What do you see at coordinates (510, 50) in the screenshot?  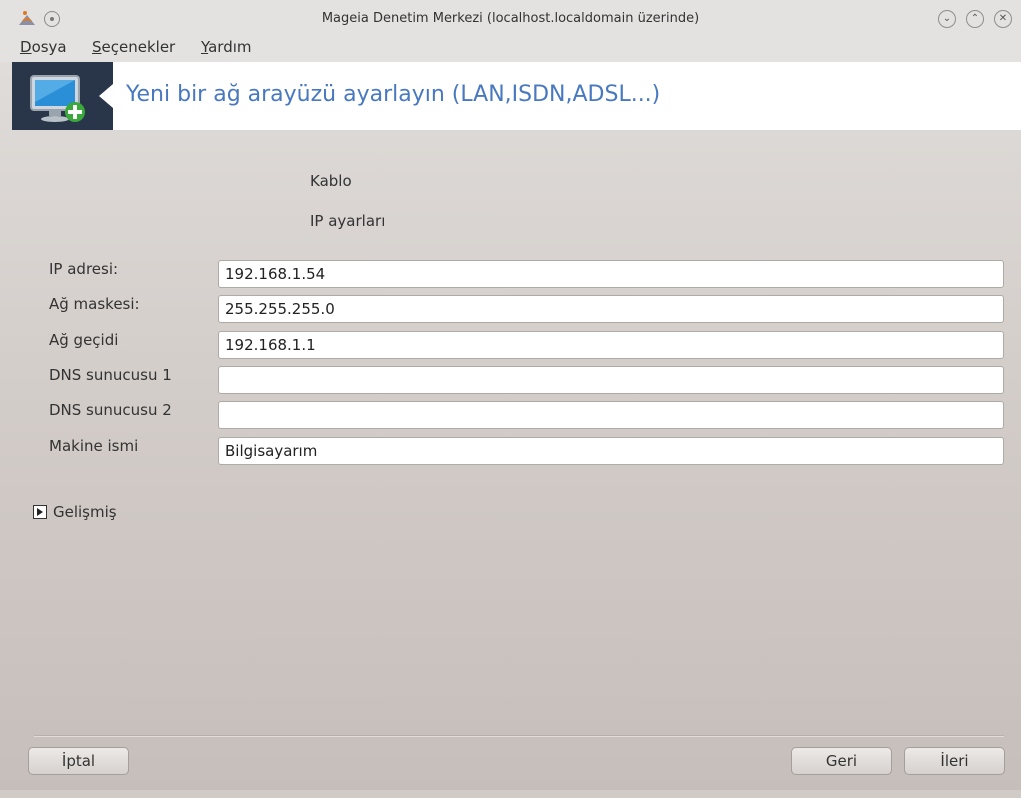 I see `menu-bar: Dosya Seçenekler Yardım` at bounding box center [510, 50].